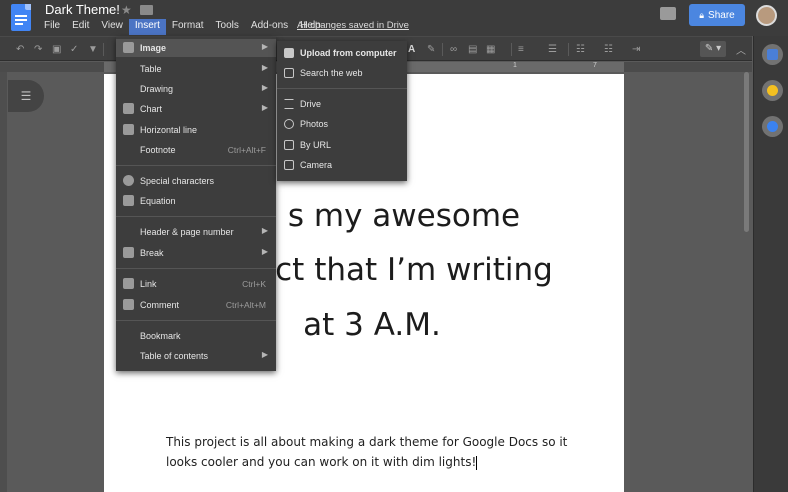  What do you see at coordinates (772, 126) in the screenshot?
I see `tasks-icon` at bounding box center [772, 126].